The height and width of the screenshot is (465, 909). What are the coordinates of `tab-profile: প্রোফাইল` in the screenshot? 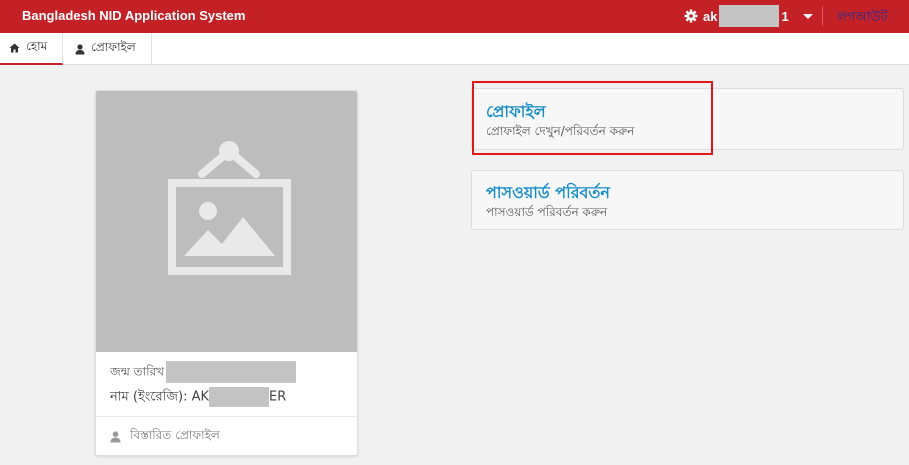 It's located at (108, 49).